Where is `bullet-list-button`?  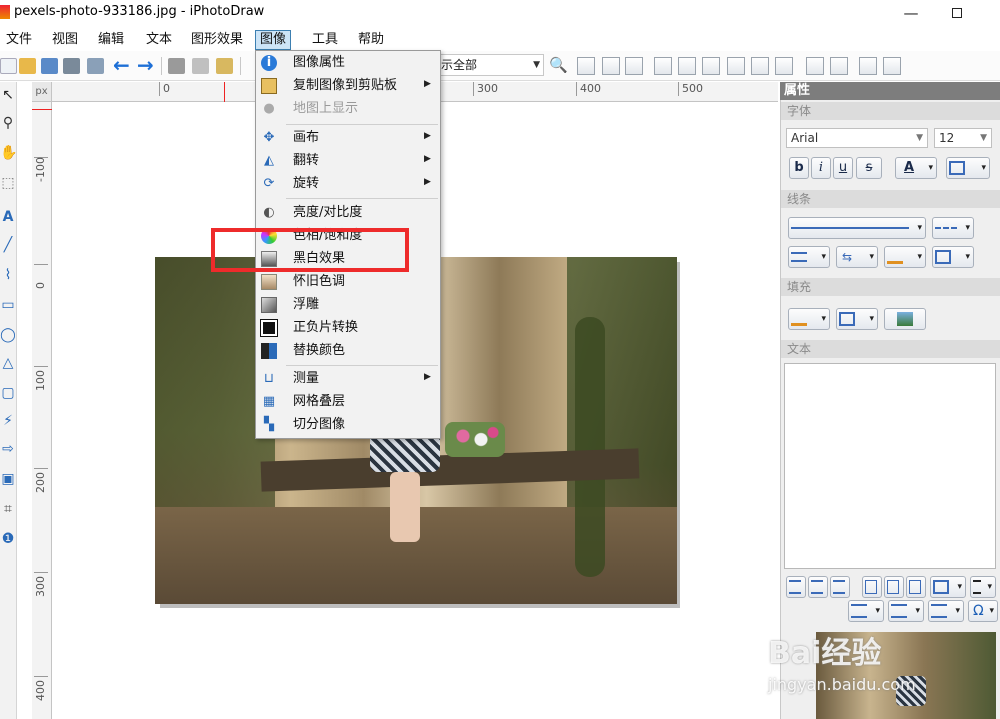
bullet-list-button is located at coordinates (906, 611).